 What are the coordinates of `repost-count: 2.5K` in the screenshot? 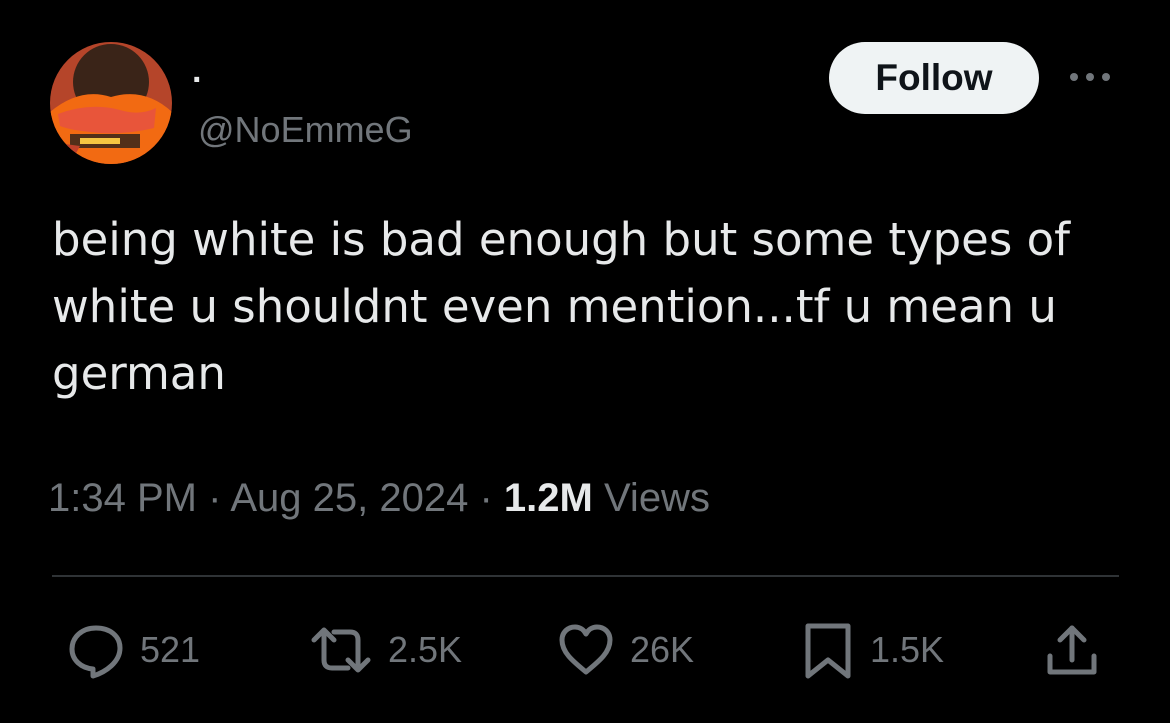 It's located at (425, 649).